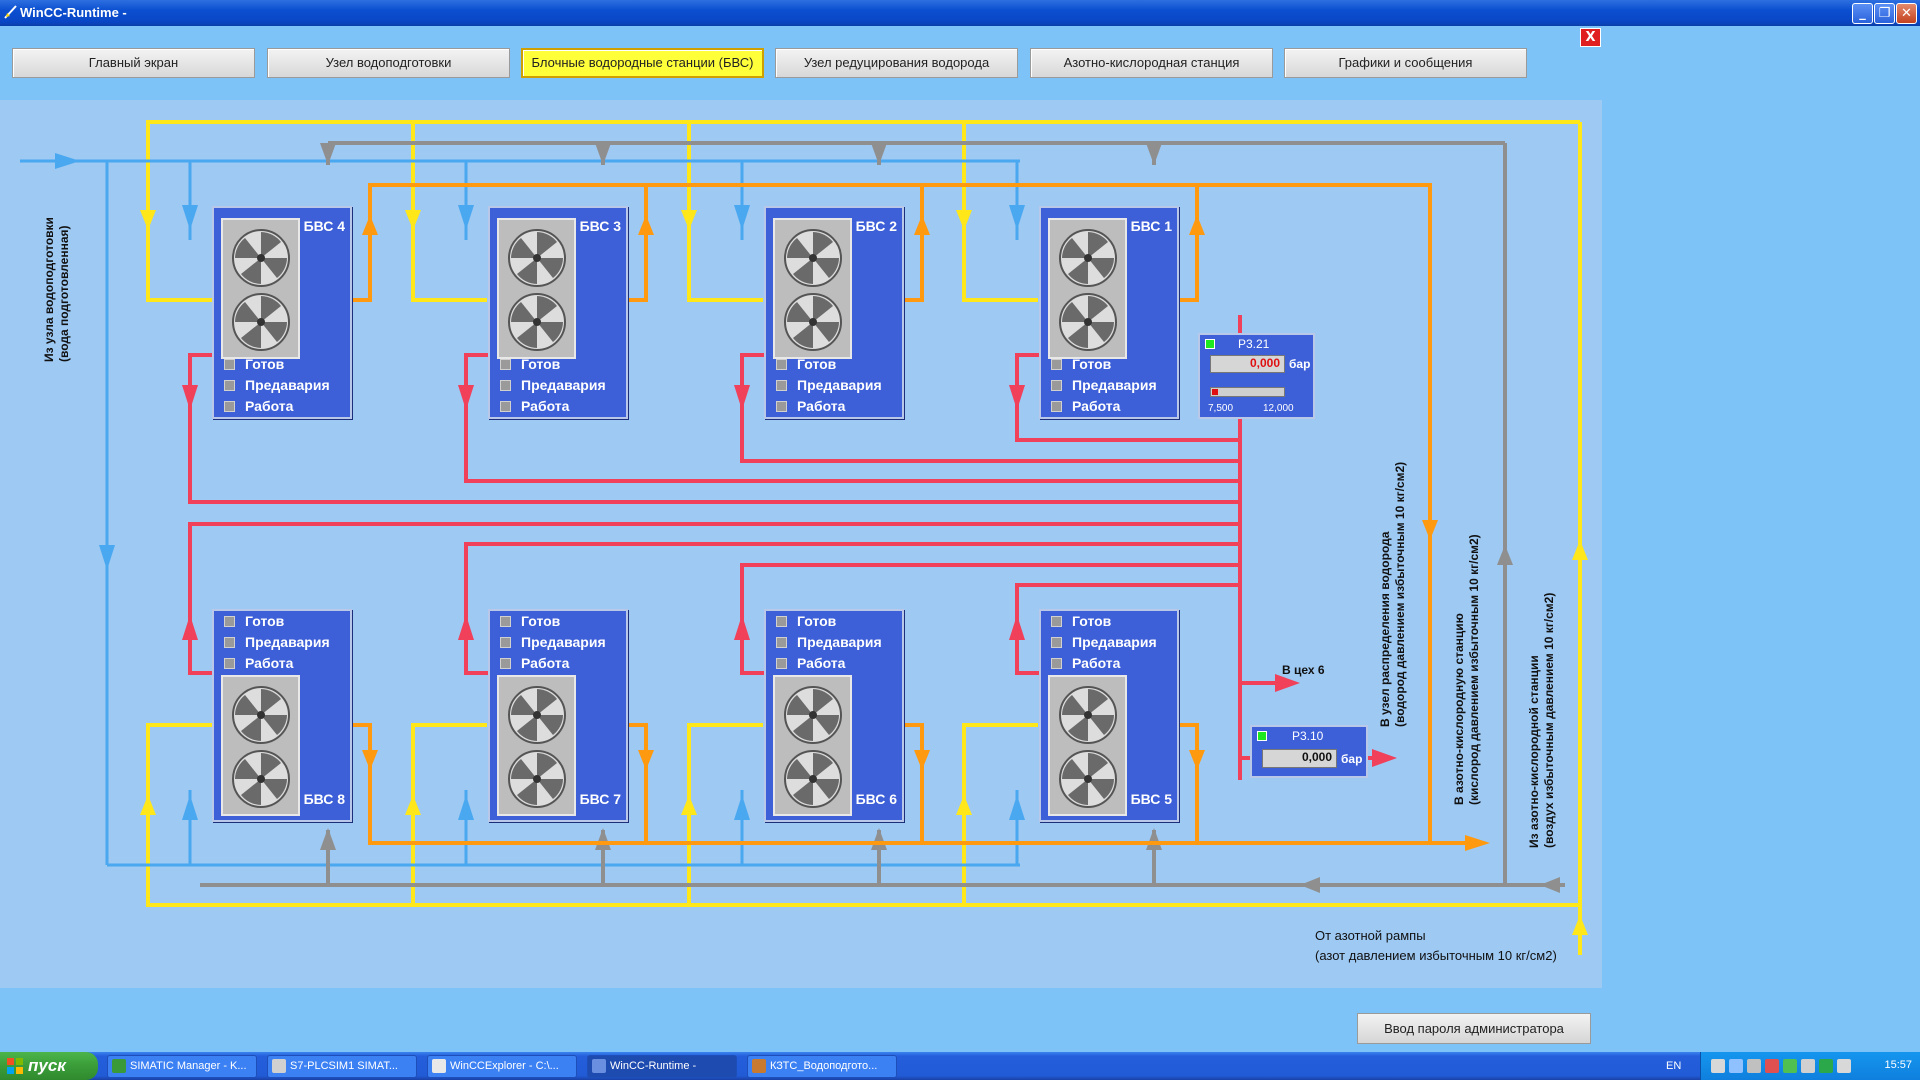  I want to click on tray-monitor-icon, so click(1736, 1066).